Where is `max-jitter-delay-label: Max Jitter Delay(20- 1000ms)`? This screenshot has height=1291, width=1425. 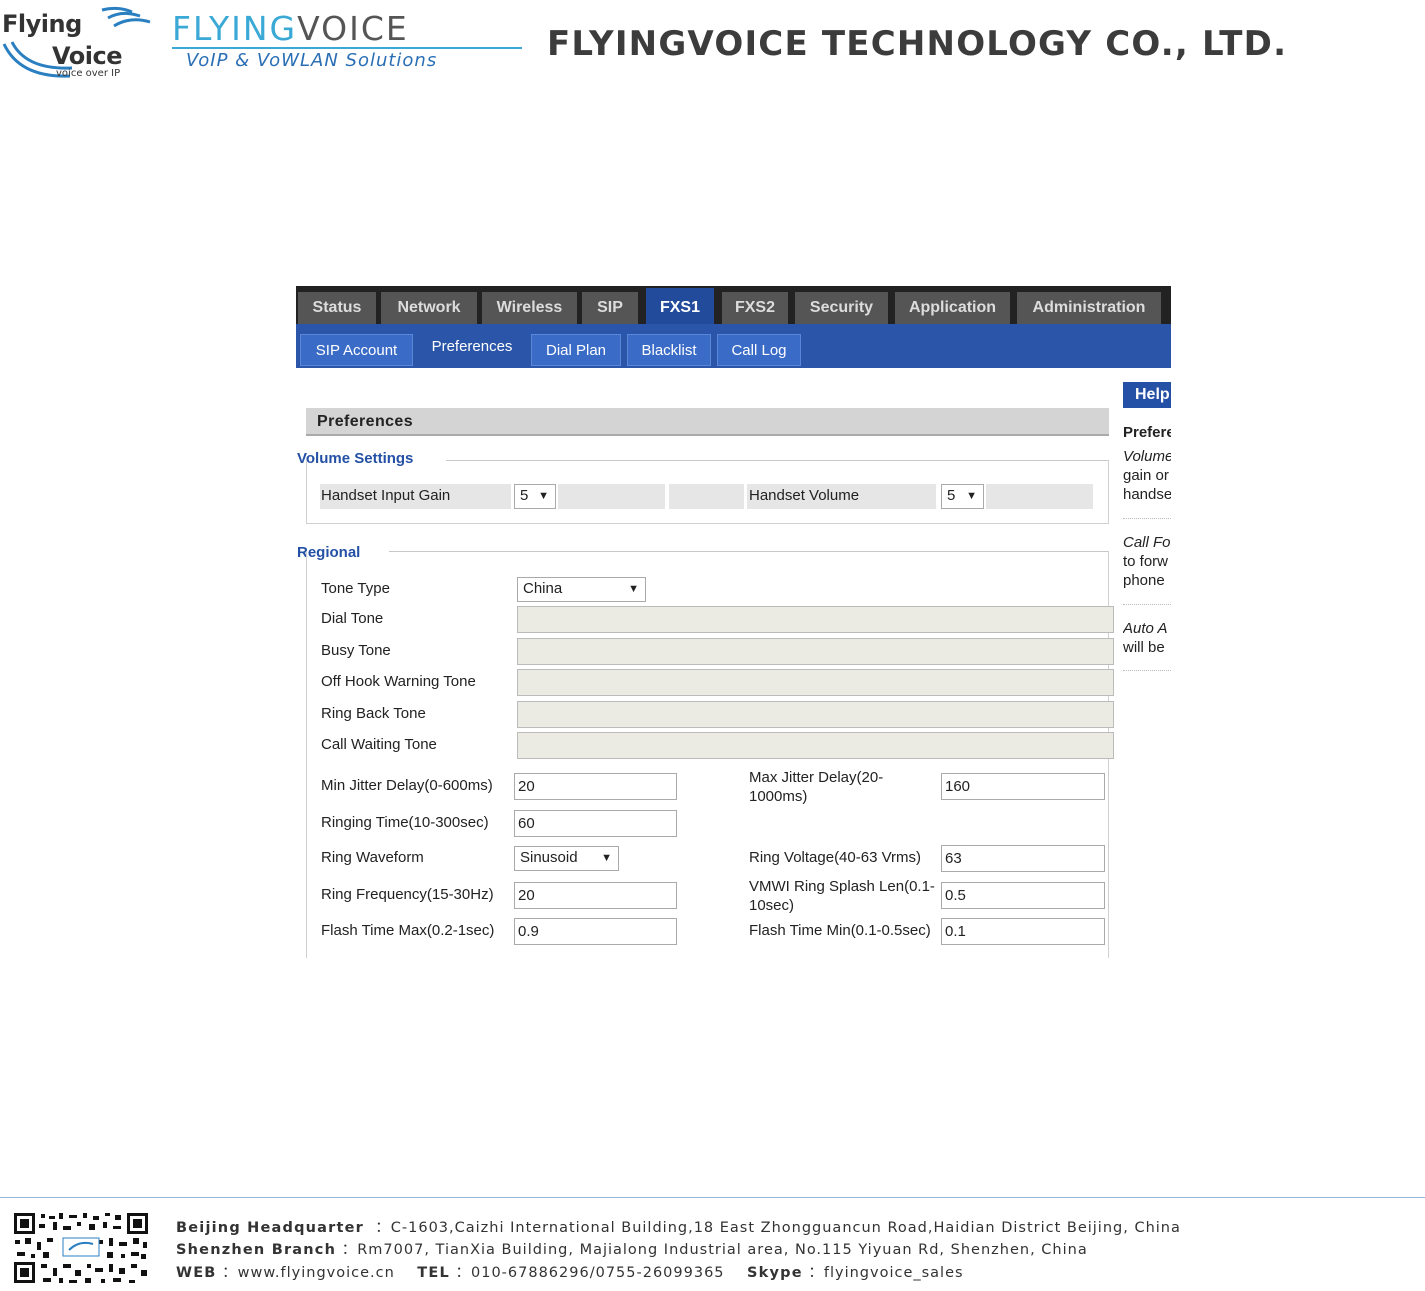
max-jitter-delay-label: Max Jitter Delay(20- 1000ms) is located at coordinates (816, 787).